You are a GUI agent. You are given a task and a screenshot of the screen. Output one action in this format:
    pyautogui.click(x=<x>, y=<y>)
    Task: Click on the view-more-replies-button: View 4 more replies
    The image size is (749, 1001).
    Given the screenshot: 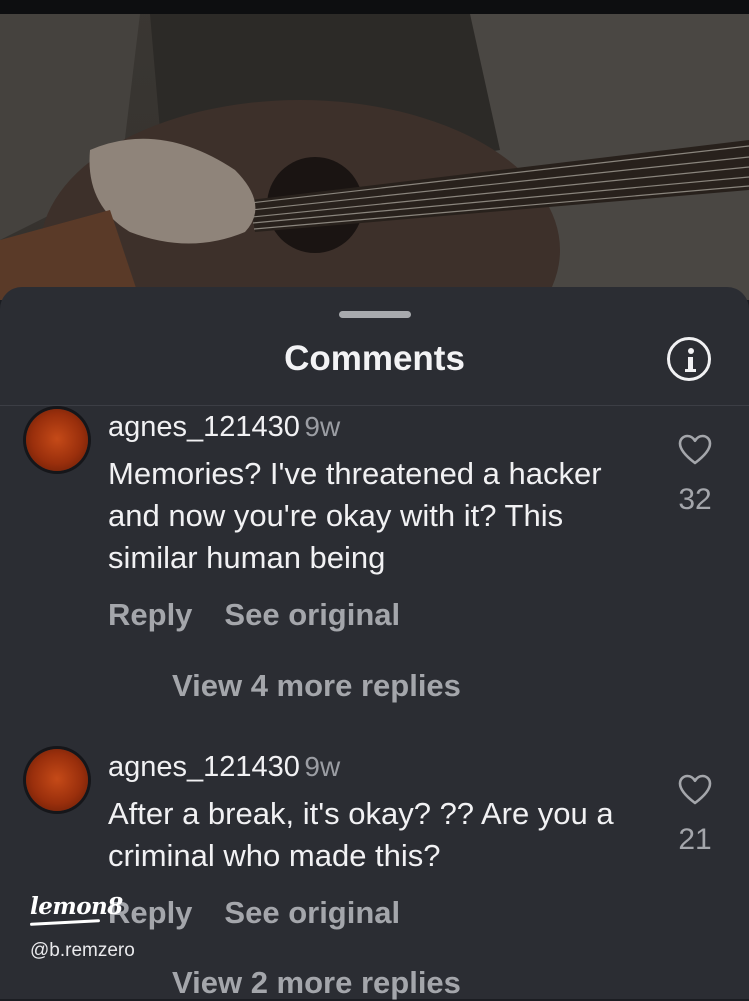 What is the action you would take?
    pyautogui.click(x=316, y=686)
    